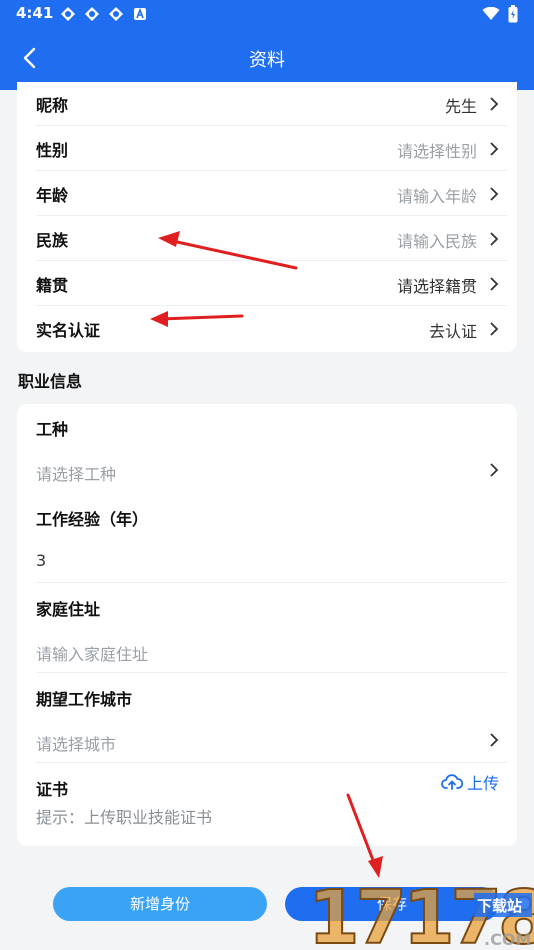 The width and height of the screenshot is (534, 950). I want to click on status-time: 4:41, so click(35, 13).